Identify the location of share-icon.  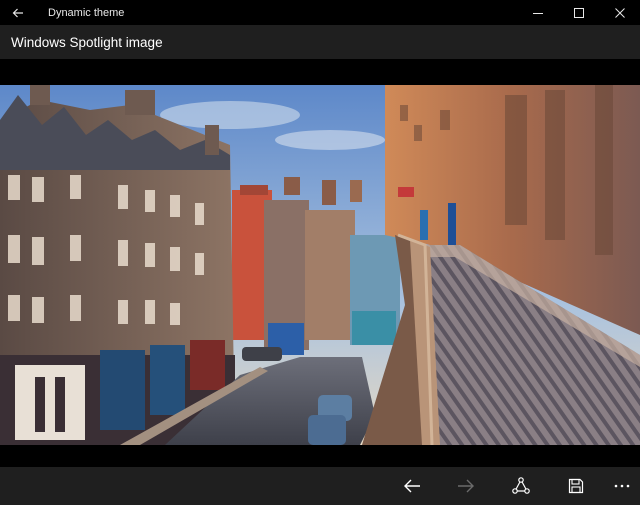
(521, 485).